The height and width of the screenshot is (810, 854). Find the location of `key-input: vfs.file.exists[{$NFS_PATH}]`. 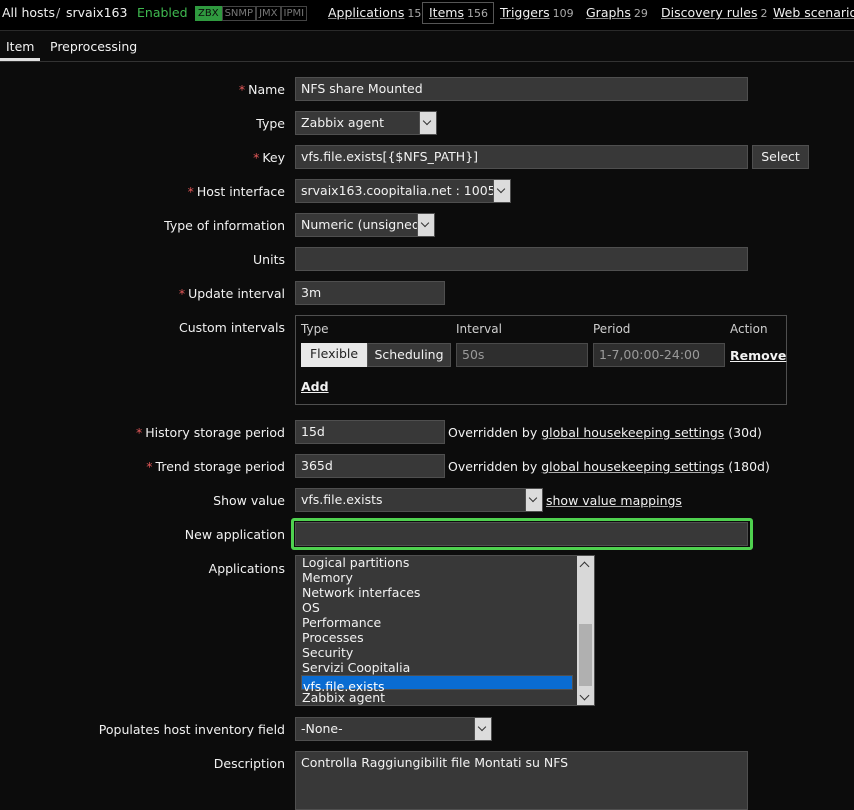

key-input: vfs.file.exists[{$NFS_PATH}] is located at coordinates (521, 157).